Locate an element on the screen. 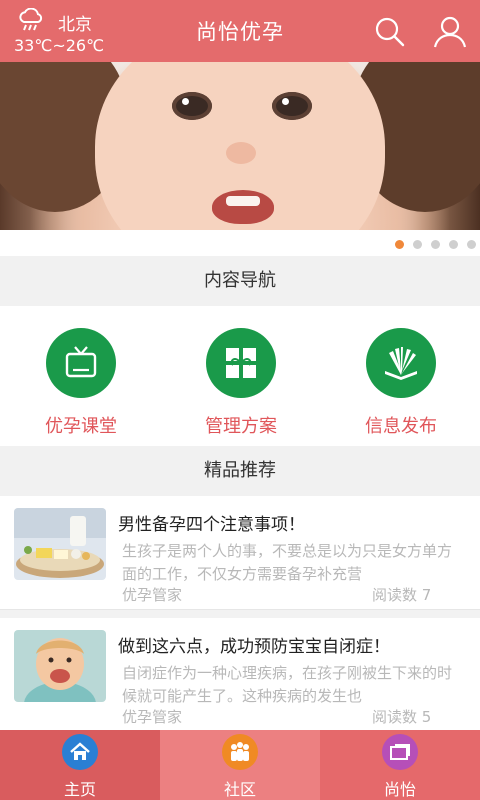 The height and width of the screenshot is (800, 480). tab-community: 社区 is located at coordinates (240, 765).